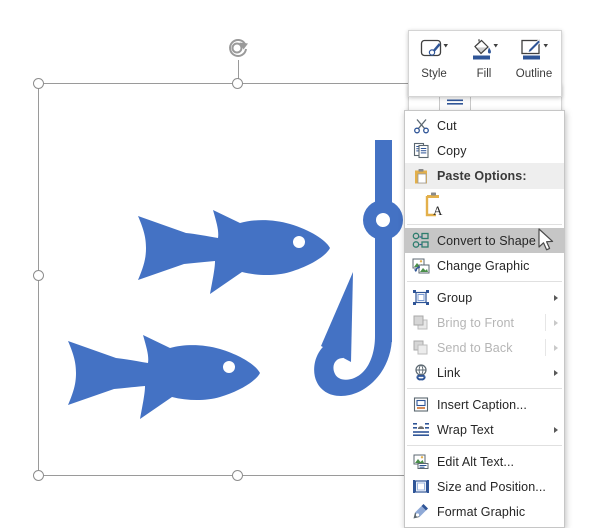  I want to click on menu-item-cut: Cut, so click(484, 125).